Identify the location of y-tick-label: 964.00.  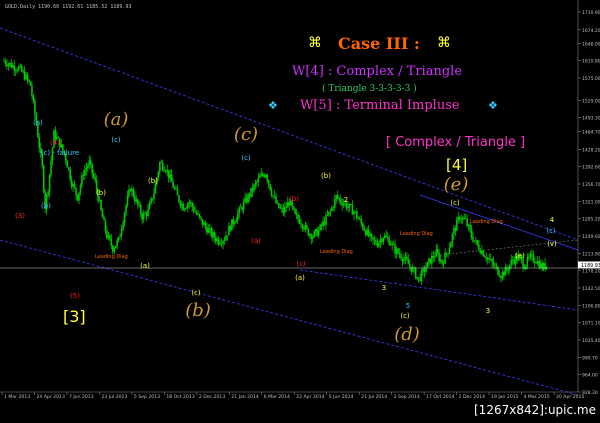
(590, 376).